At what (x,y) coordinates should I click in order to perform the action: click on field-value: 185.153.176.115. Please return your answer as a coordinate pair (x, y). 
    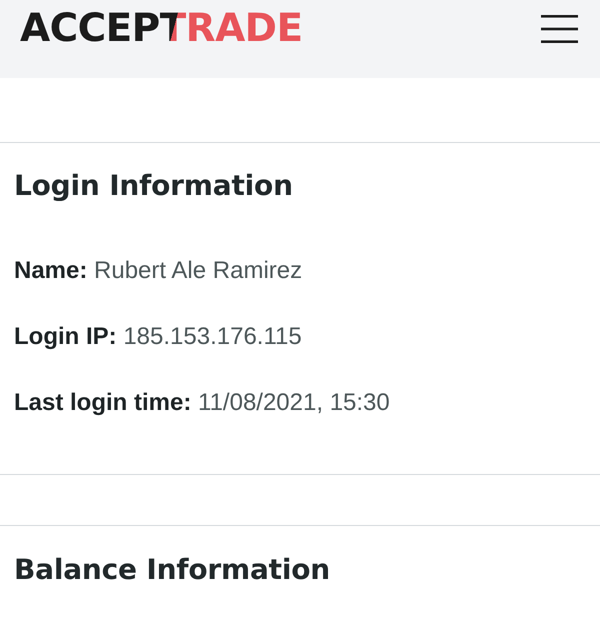
    Looking at the image, I should click on (212, 336).